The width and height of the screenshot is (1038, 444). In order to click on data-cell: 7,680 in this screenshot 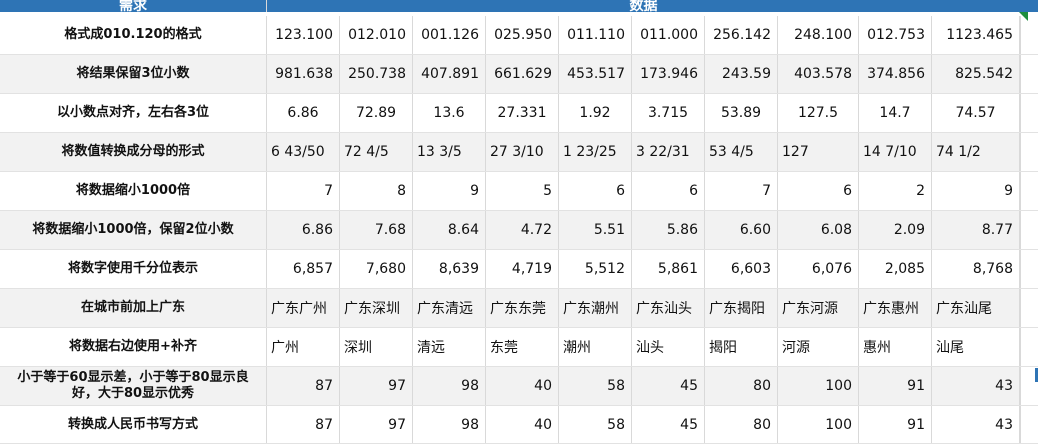, I will do `click(376, 269)`.